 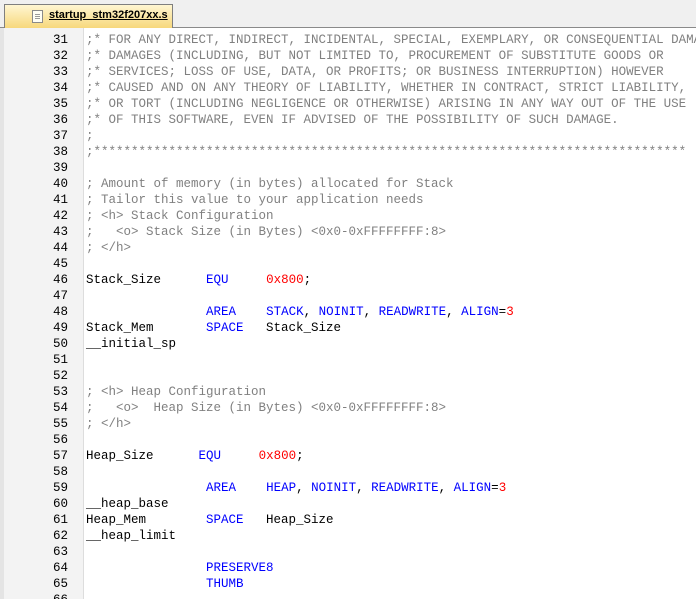 What do you see at coordinates (60, 184) in the screenshot?
I see `line-number: 40` at bounding box center [60, 184].